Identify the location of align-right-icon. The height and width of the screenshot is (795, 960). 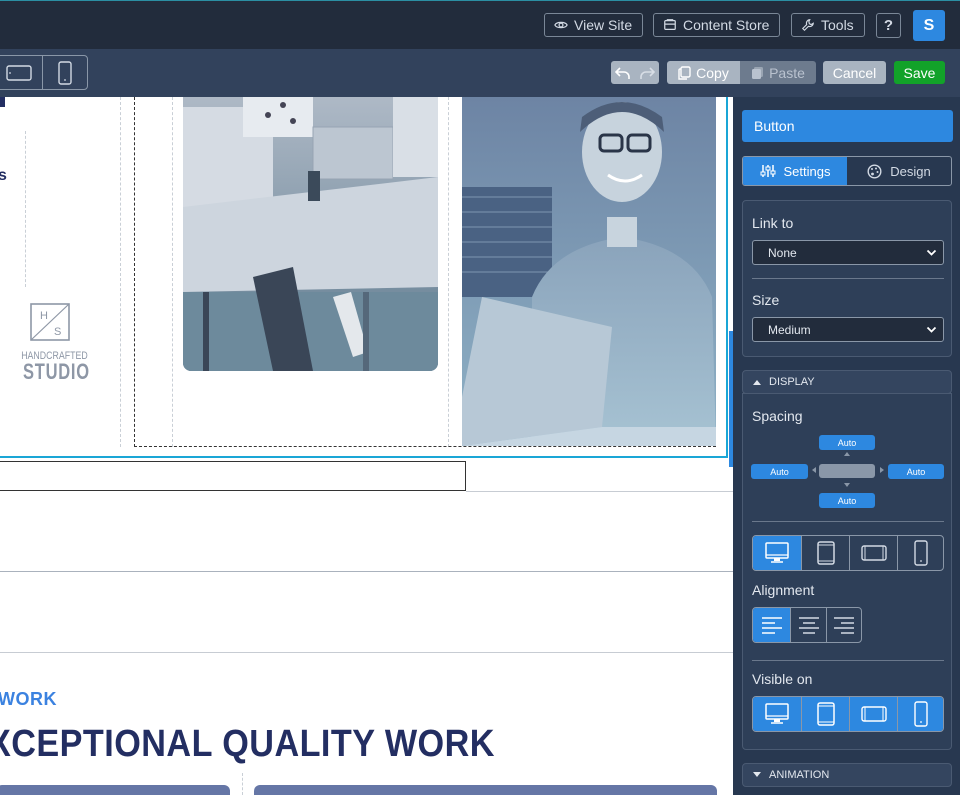
(844, 625).